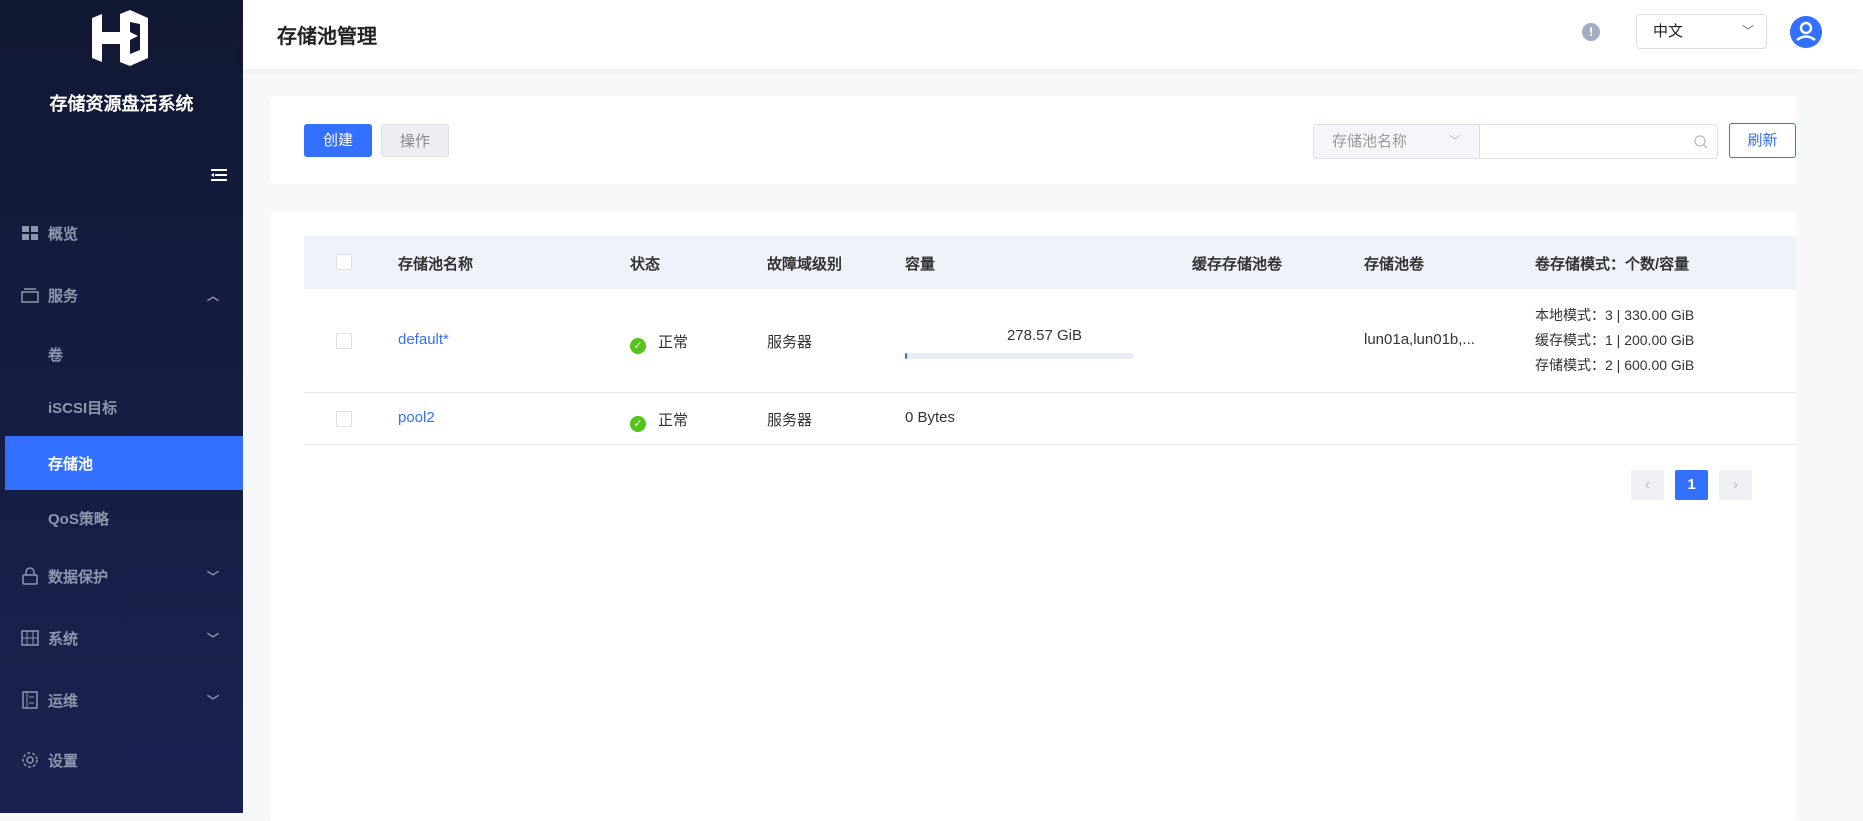  What do you see at coordinates (121, 104) in the screenshot?
I see `system-title: 存储资源盘活系统` at bounding box center [121, 104].